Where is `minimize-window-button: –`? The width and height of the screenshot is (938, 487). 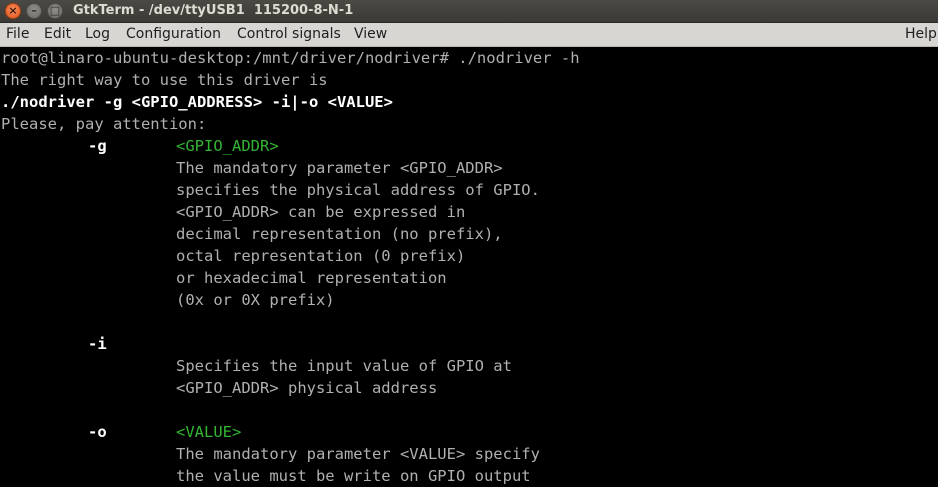 minimize-window-button: – is located at coordinates (34, 11).